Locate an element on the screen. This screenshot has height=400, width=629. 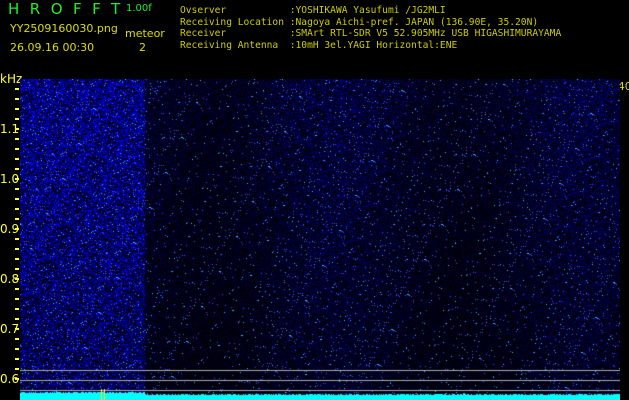
unit-label: kHz is located at coordinates (11, 79).